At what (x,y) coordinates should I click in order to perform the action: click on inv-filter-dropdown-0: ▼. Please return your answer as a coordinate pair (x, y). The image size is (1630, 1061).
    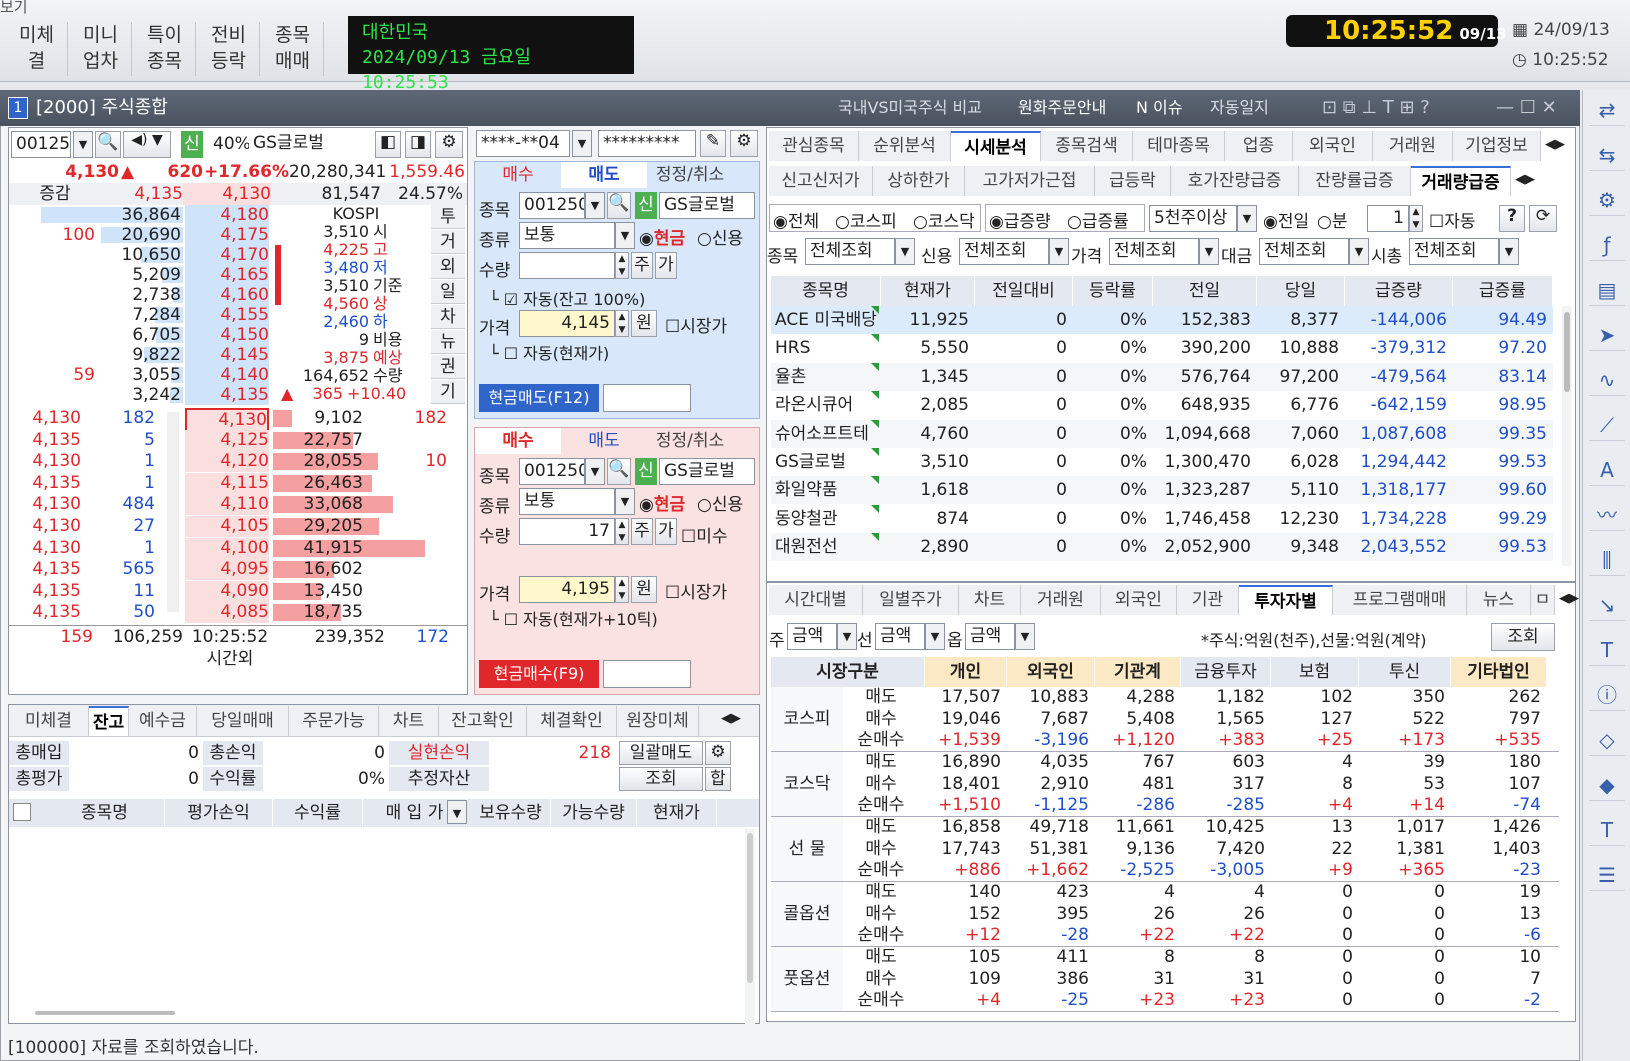
    Looking at the image, I should click on (847, 636).